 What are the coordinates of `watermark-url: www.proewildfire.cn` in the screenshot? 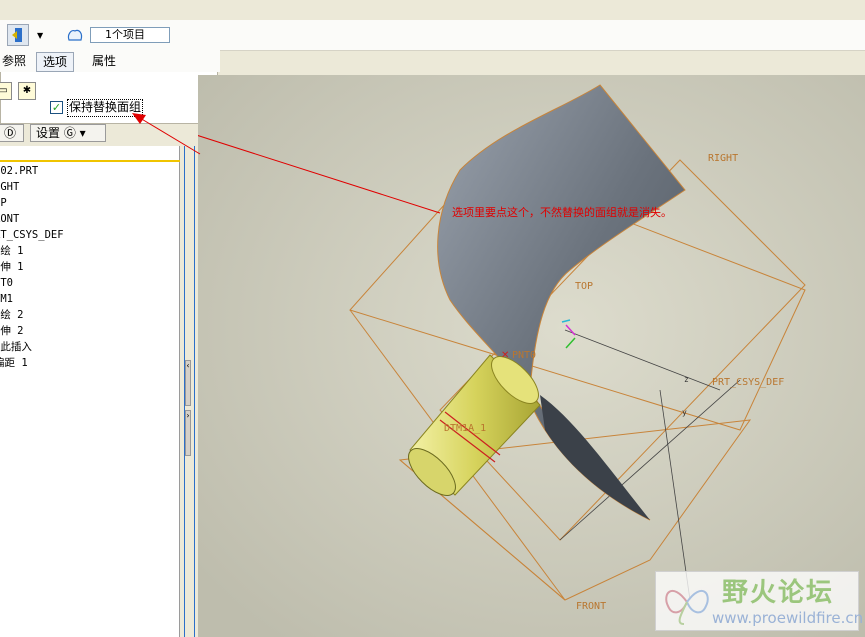 It's located at (788, 618).